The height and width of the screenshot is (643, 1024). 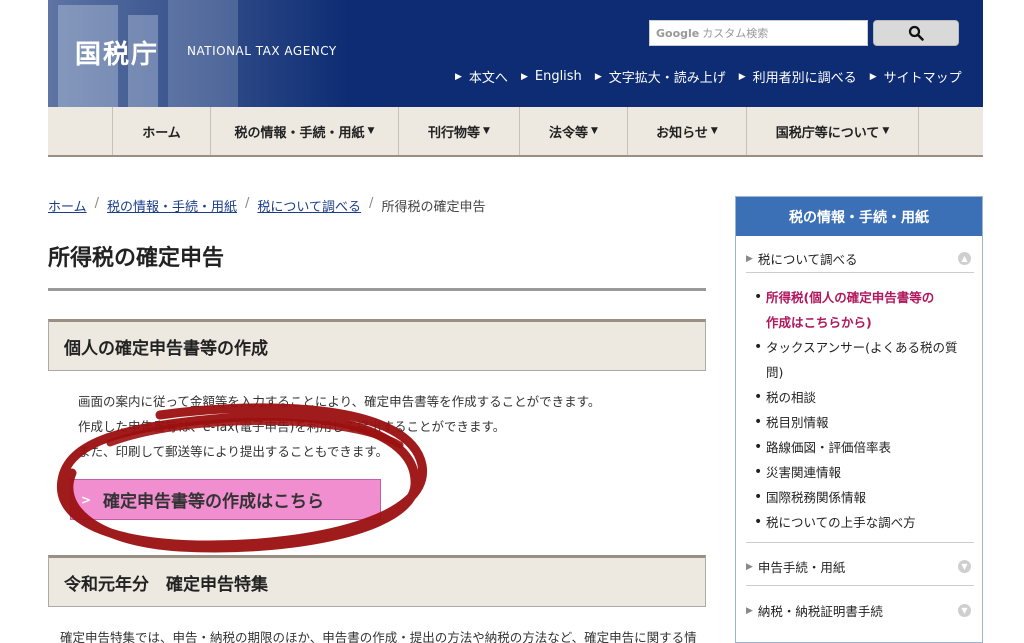 What do you see at coordinates (573, 131) in the screenshot?
I see `nav-laws: 法令等 ▼` at bounding box center [573, 131].